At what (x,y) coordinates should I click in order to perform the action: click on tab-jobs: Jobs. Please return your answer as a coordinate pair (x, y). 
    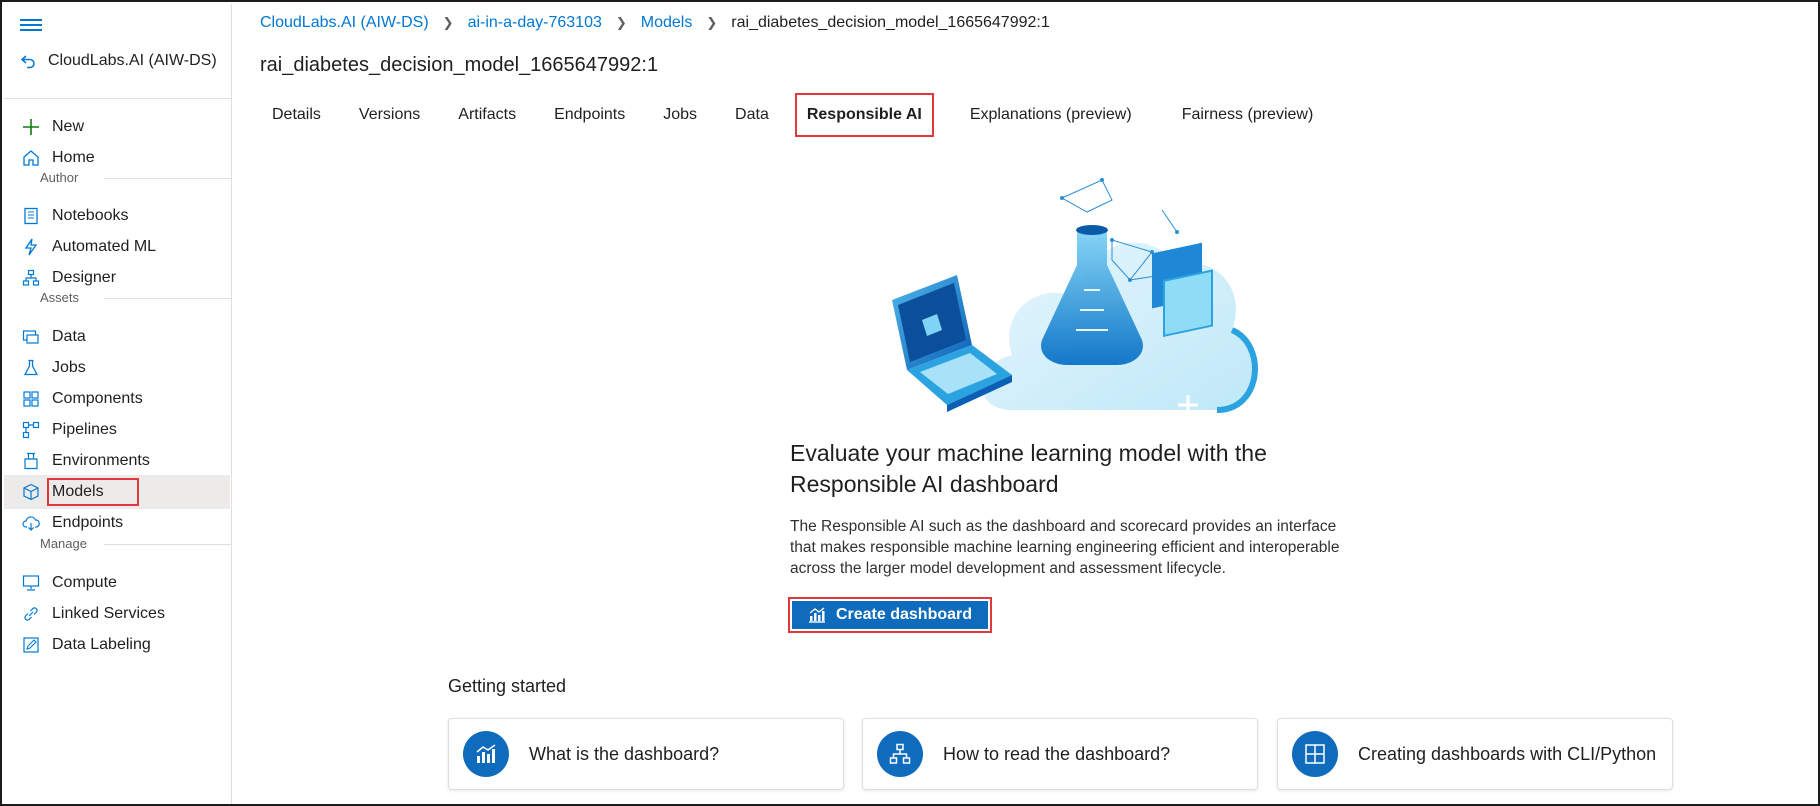
    Looking at the image, I should click on (680, 115).